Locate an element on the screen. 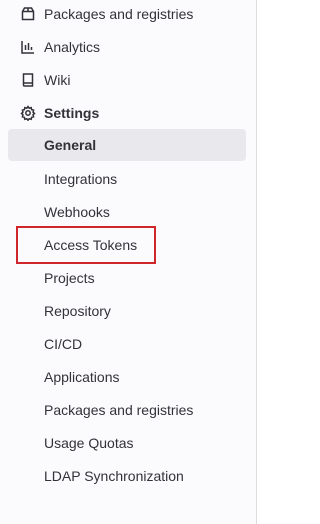 The height and width of the screenshot is (524, 320). sidebar-item-label: Access Tokens is located at coordinates (91, 245).